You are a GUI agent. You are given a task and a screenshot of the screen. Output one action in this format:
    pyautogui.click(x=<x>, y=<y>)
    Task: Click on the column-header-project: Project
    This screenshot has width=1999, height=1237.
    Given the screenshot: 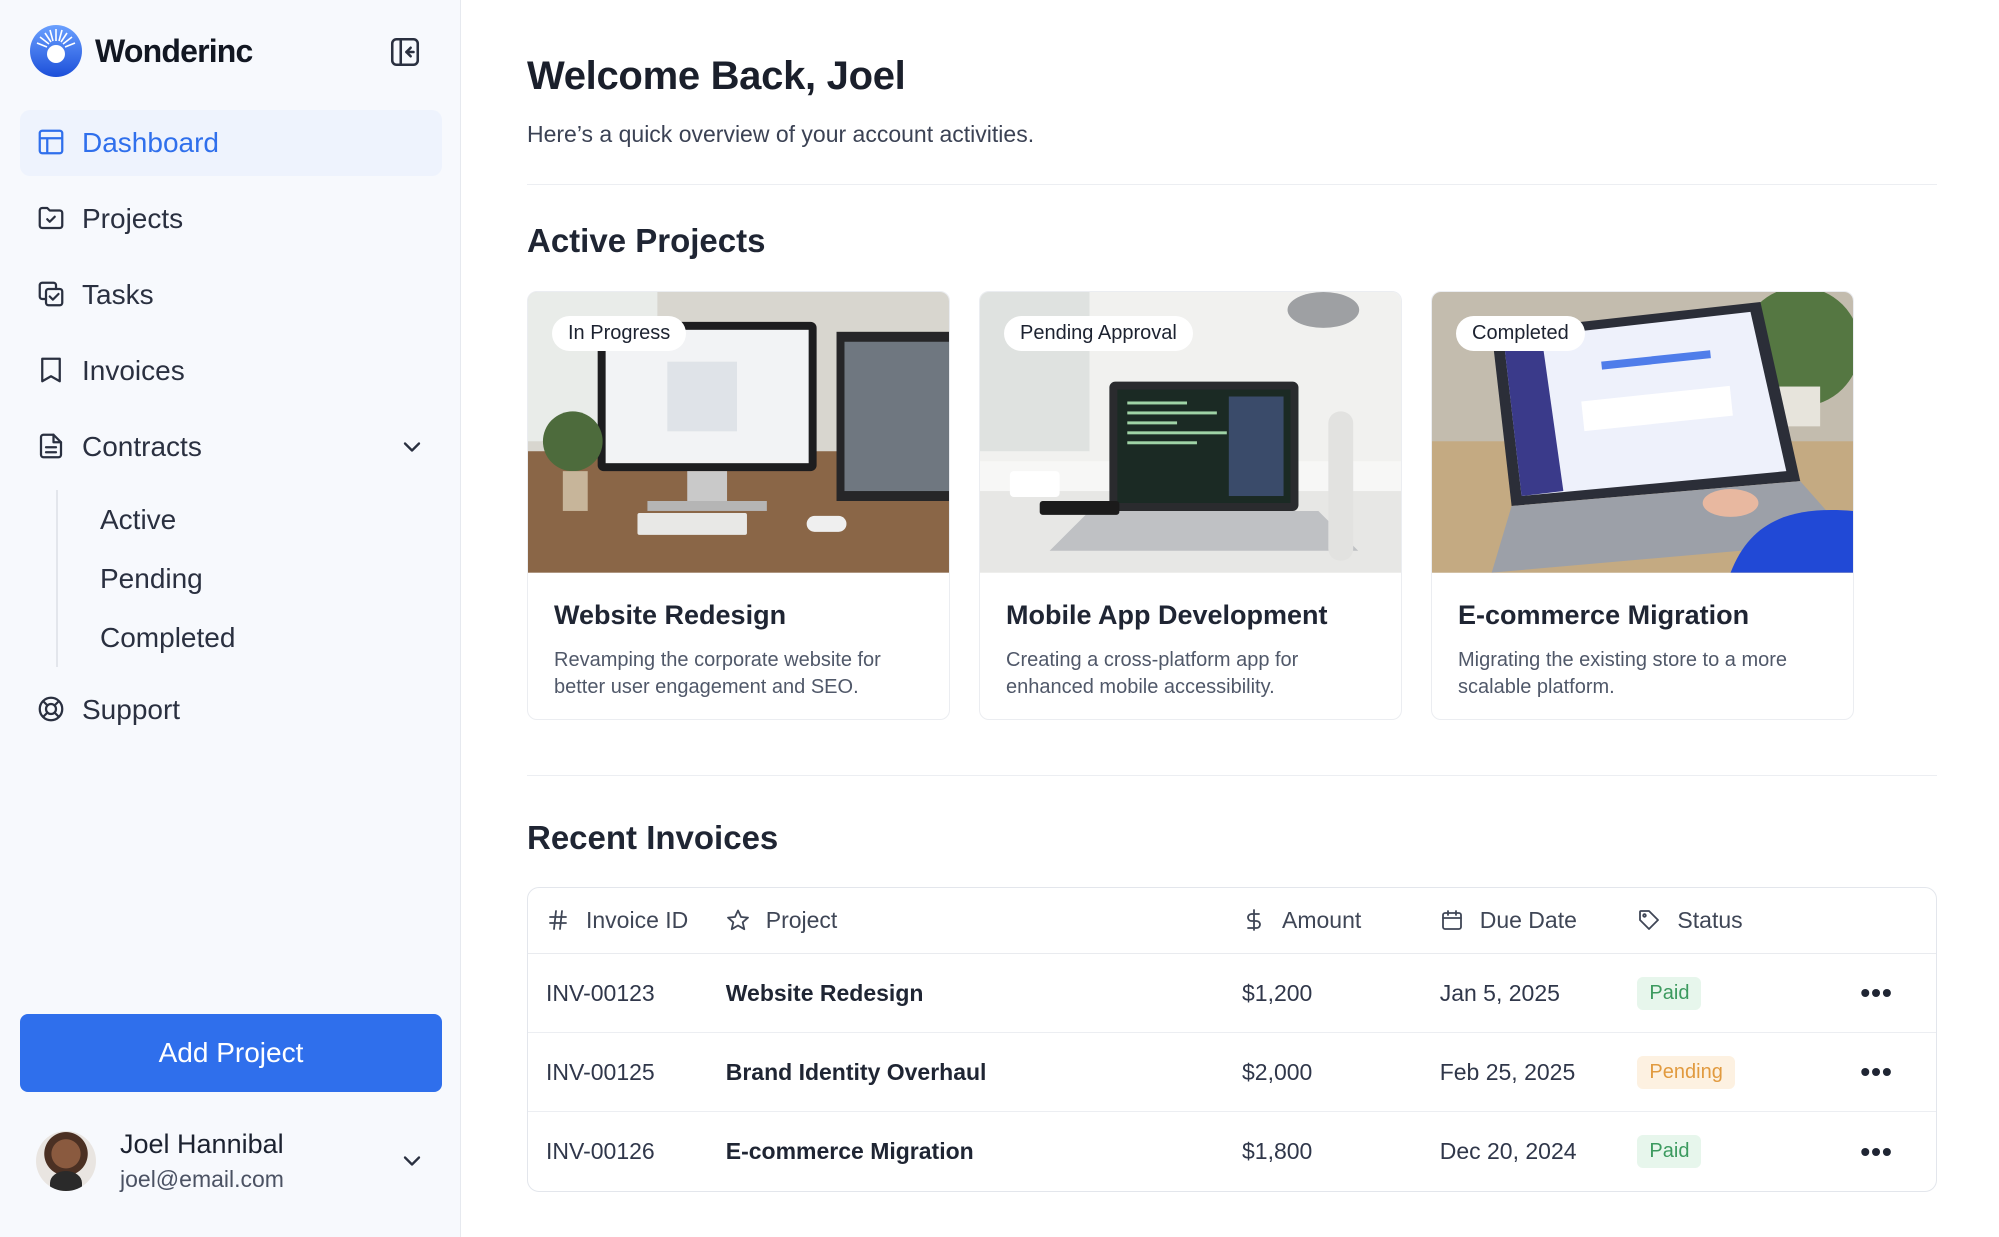 What is the action you would take?
    pyautogui.click(x=984, y=920)
    